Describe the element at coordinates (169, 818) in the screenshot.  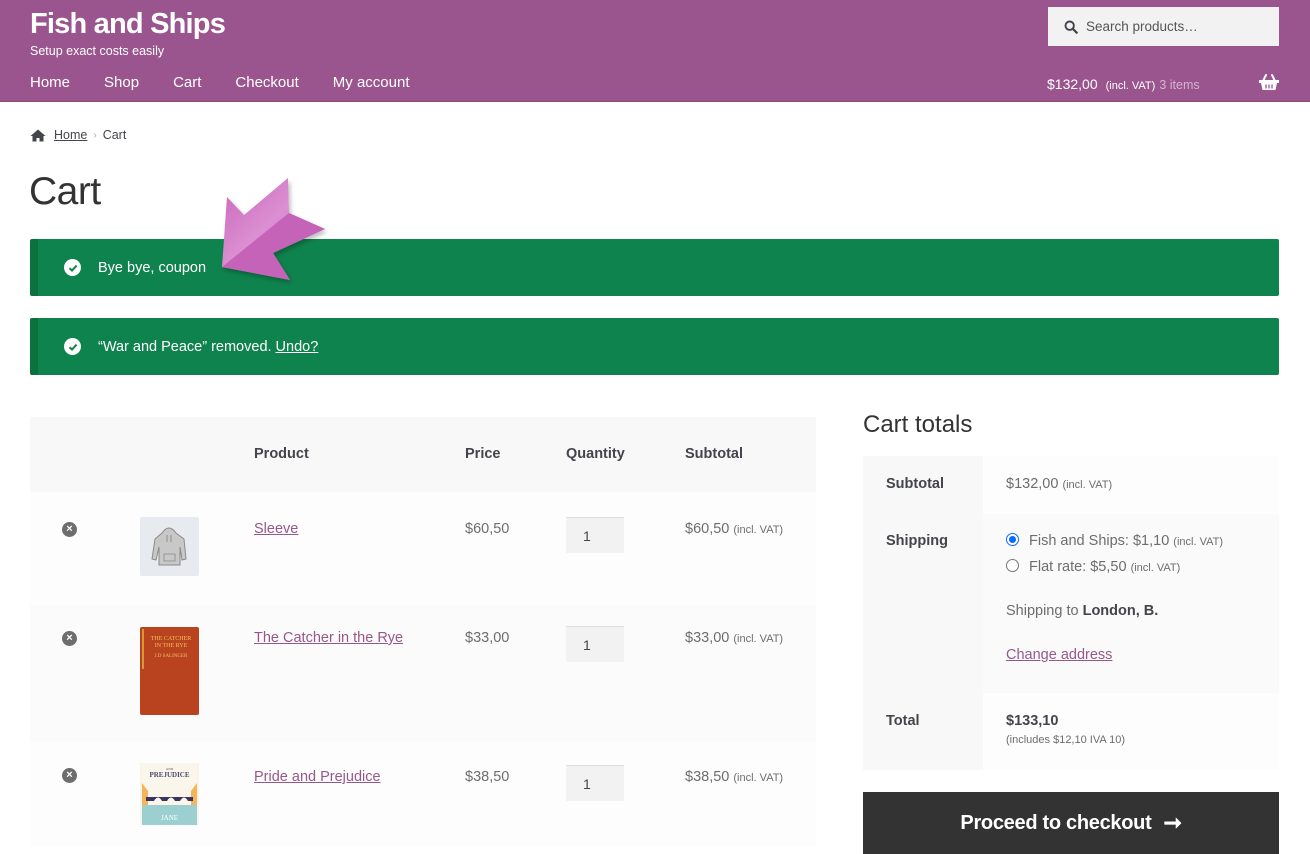
I see `svg-text: JANE` at that location.